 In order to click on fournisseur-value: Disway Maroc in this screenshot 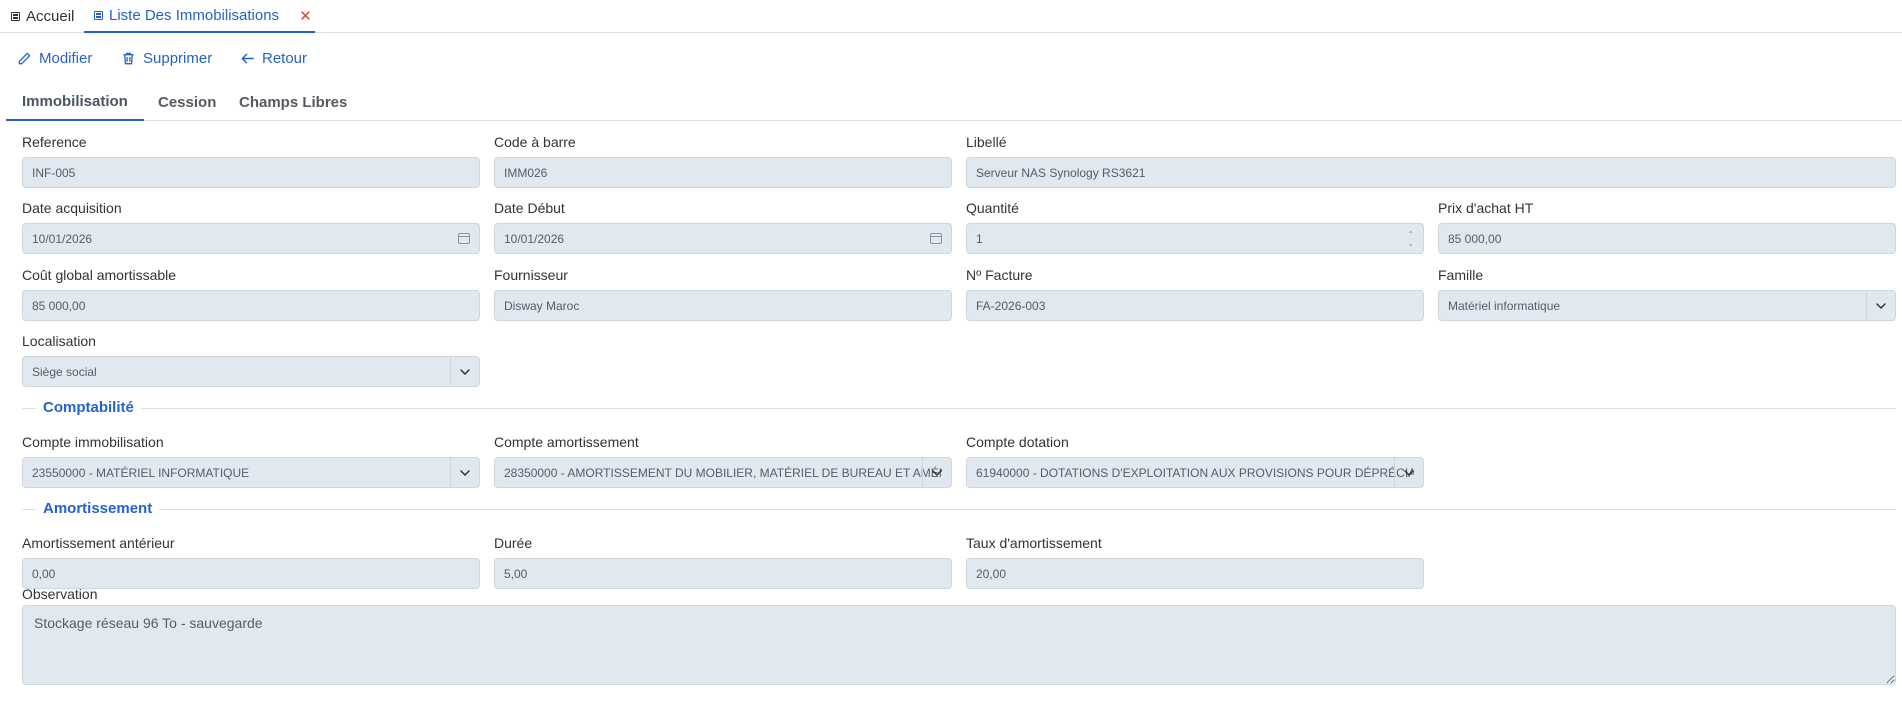, I will do `click(542, 305)`.